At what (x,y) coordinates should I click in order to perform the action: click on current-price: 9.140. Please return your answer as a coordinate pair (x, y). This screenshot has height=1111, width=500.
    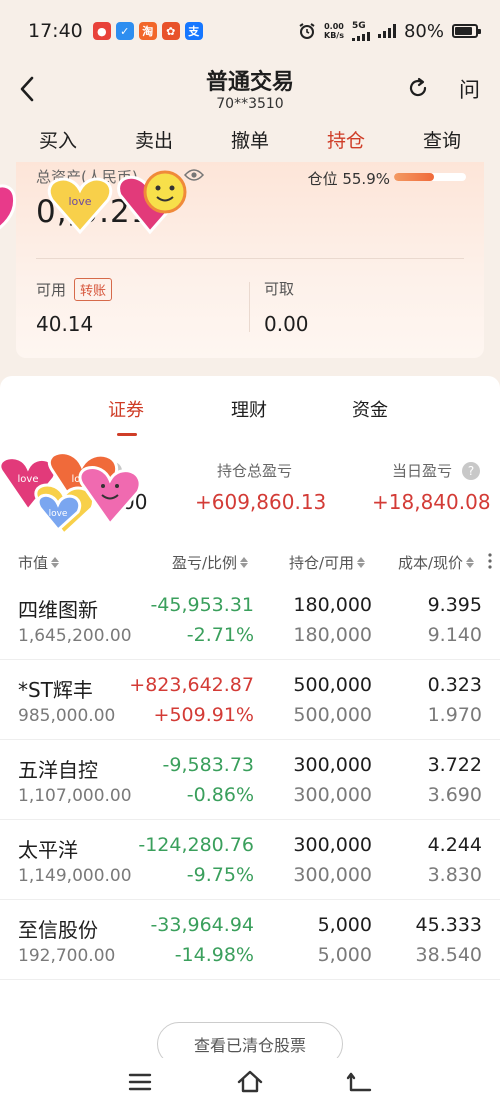
    Looking at the image, I should click on (454, 635).